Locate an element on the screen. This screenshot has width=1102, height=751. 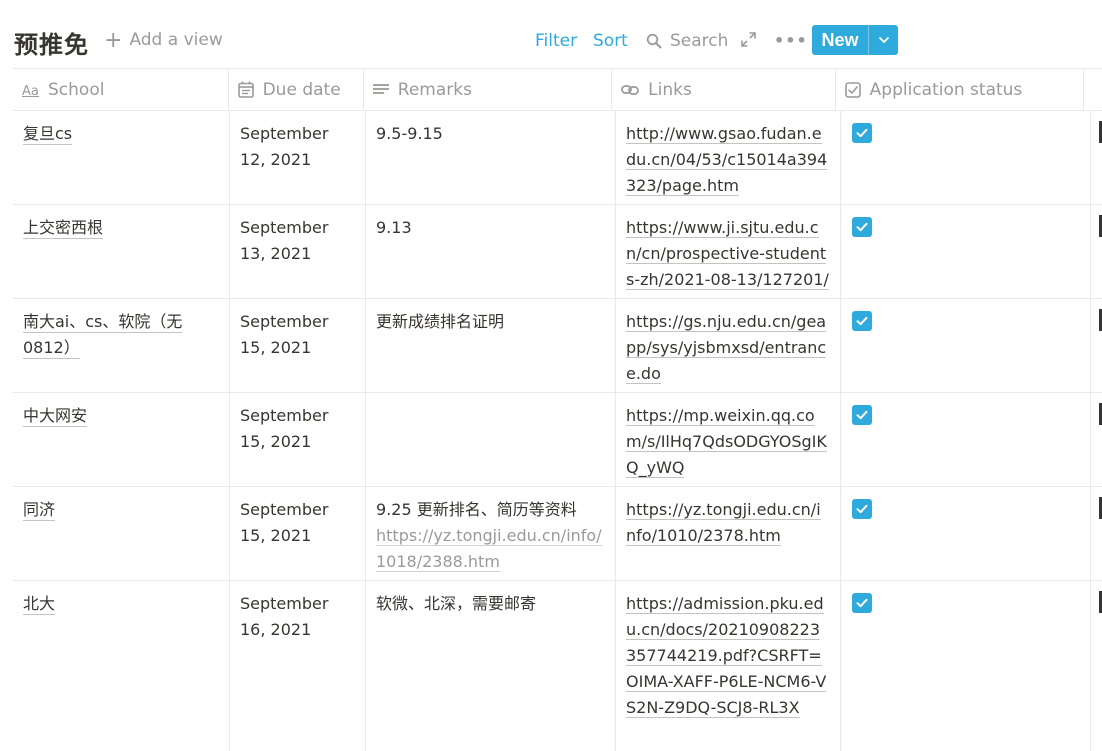
due-date-cell: September 16, 2021 is located at coordinates (298, 666).